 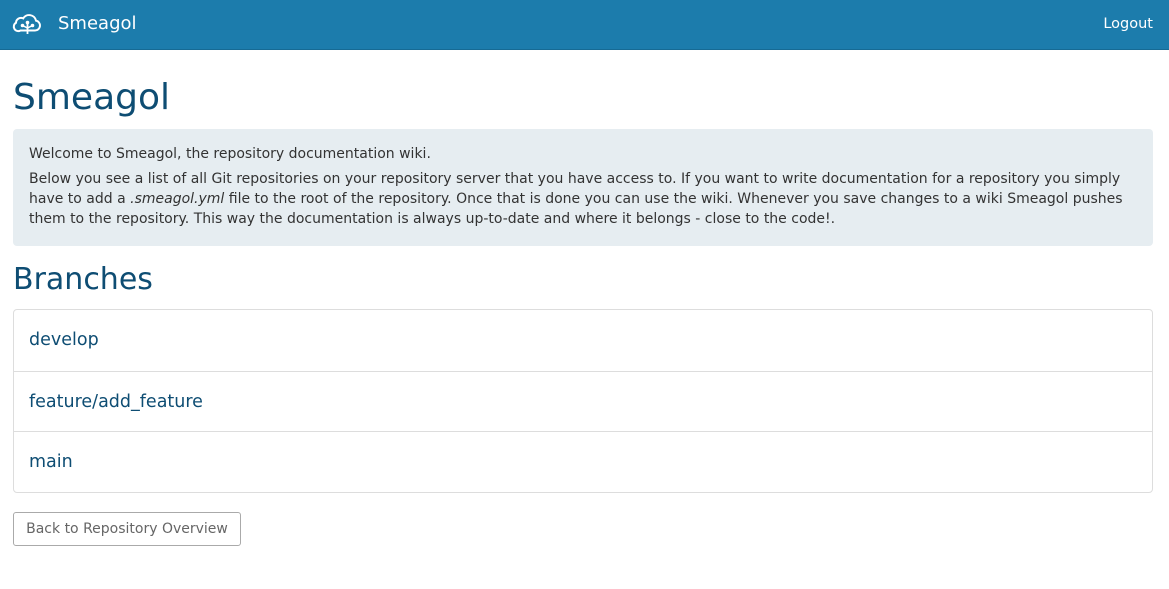 I want to click on branches-heading: Branches, so click(x=83, y=279).